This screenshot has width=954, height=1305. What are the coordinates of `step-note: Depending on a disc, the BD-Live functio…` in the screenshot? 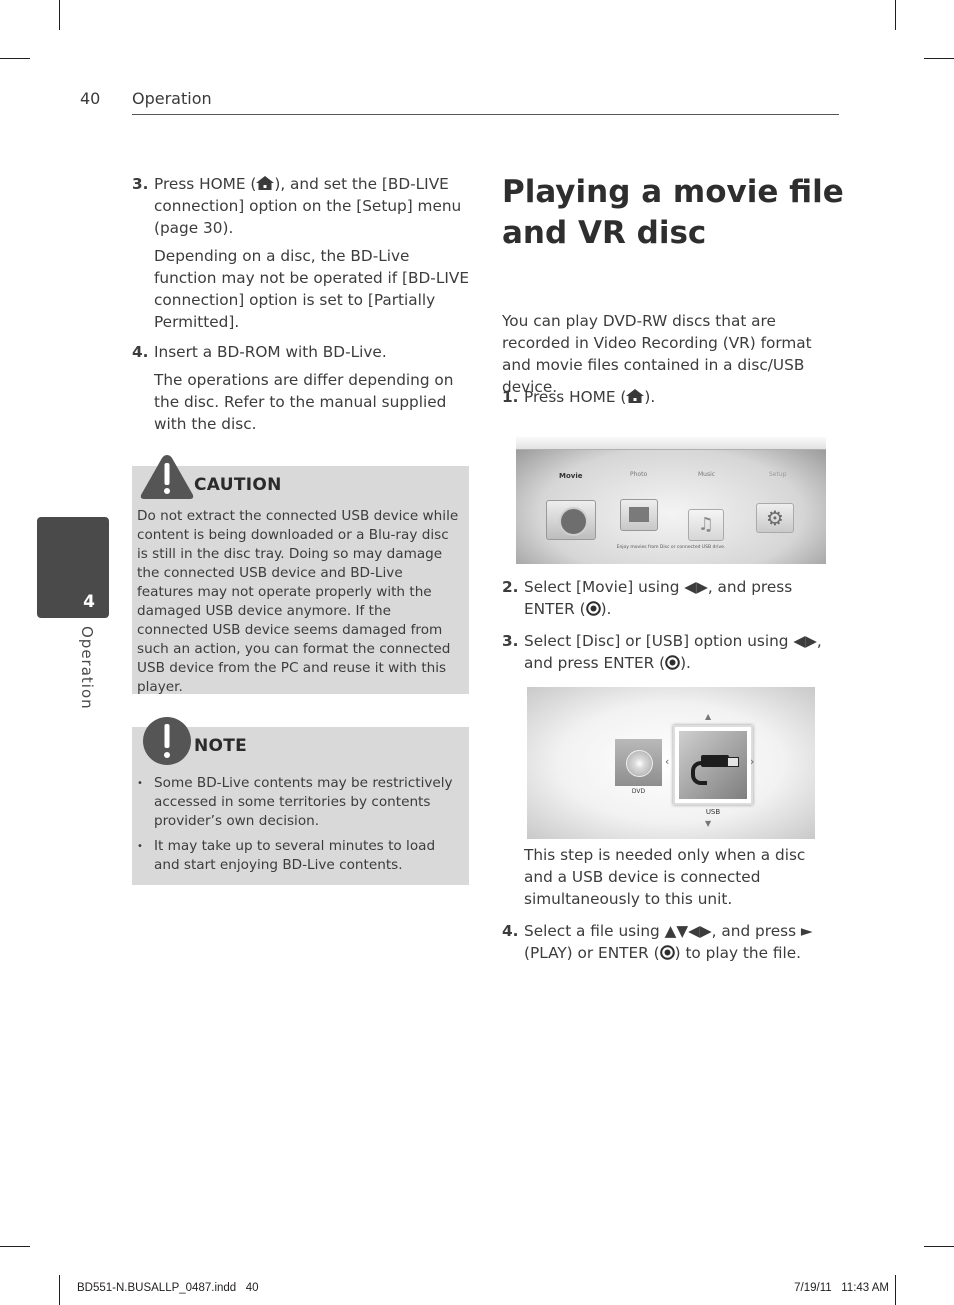 It's located at (311, 289).